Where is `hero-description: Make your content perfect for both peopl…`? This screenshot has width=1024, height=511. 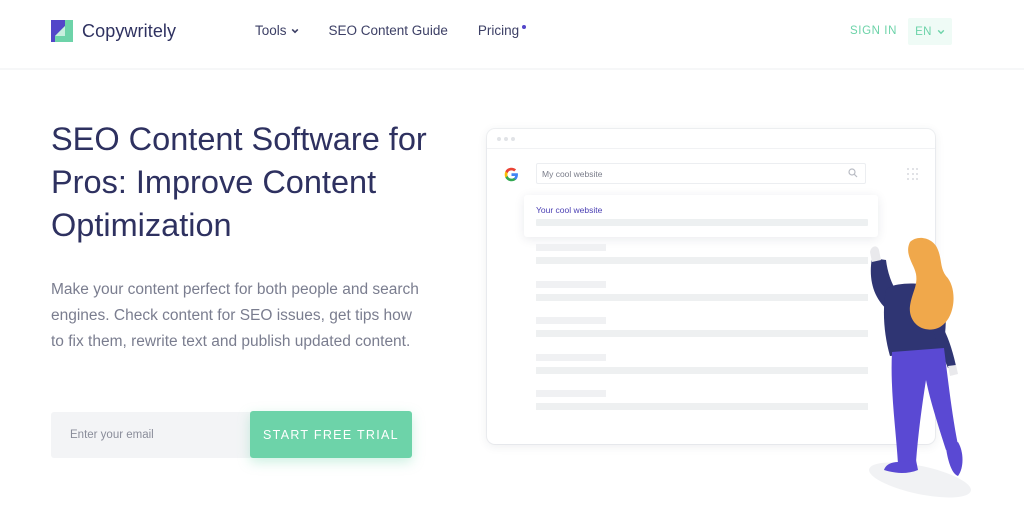 hero-description: Make your content perfect for both peopl… is located at coordinates (235, 315).